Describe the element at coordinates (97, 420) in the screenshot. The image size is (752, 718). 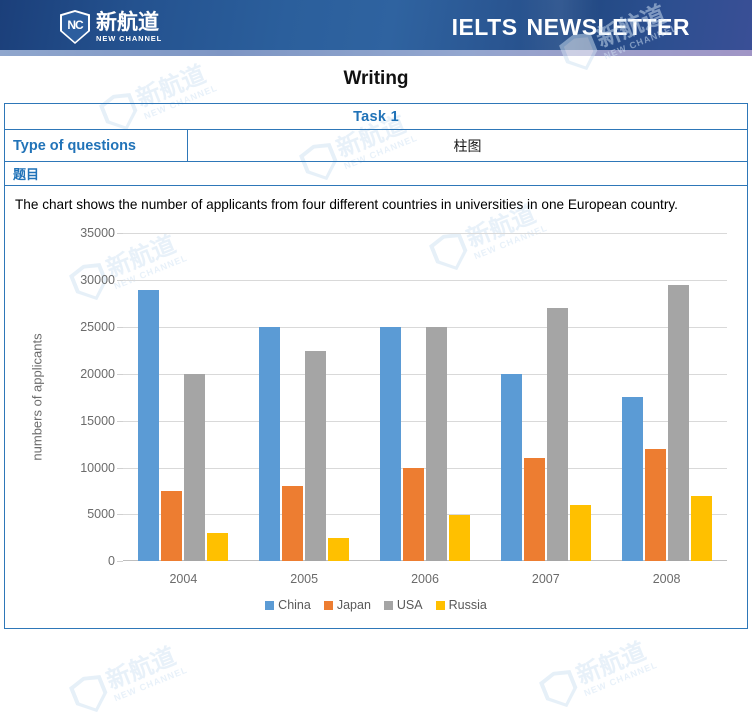
I see `chart-y-tick-label: 15000` at that location.